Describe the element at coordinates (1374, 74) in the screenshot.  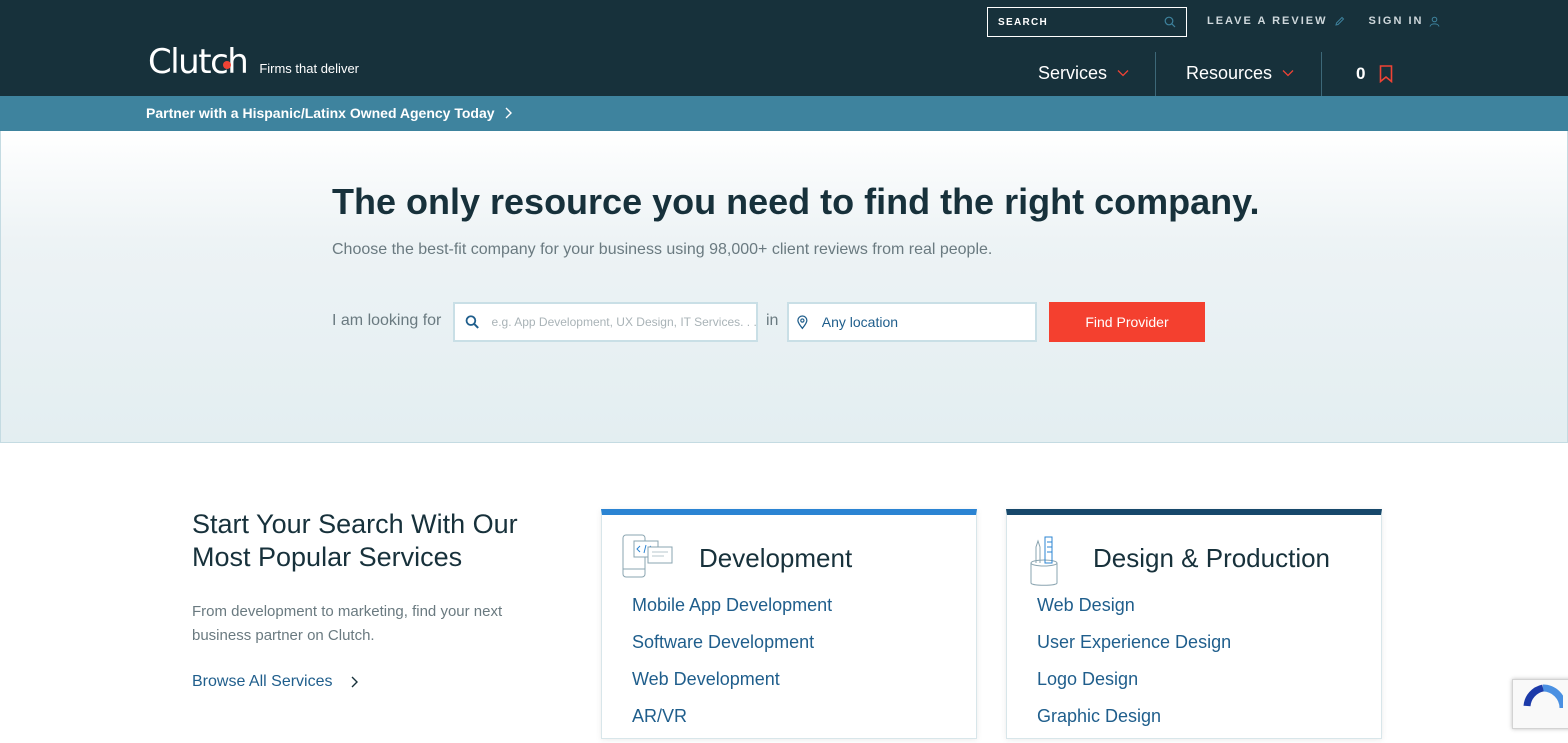
I see `saved-providers-button: 0` at that location.